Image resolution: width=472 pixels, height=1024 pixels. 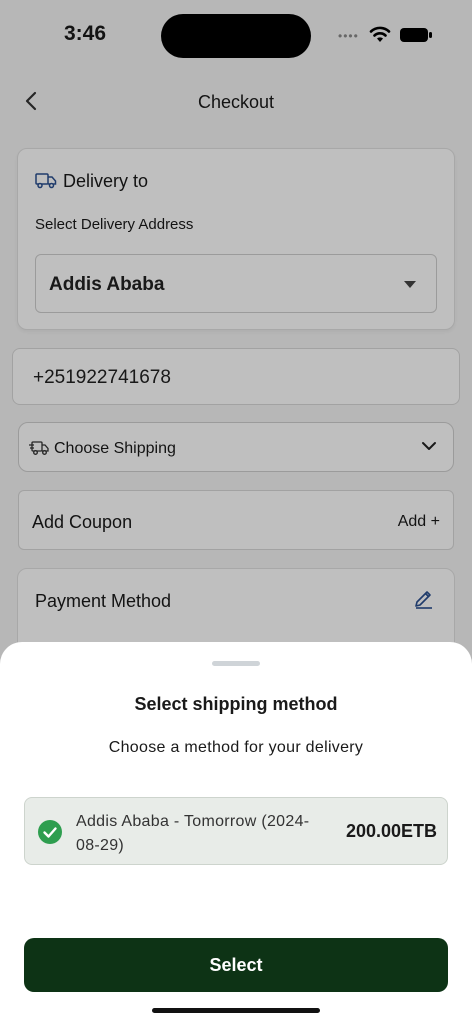 What do you see at coordinates (50, 832) in the screenshot?
I see `check-circle-icon` at bounding box center [50, 832].